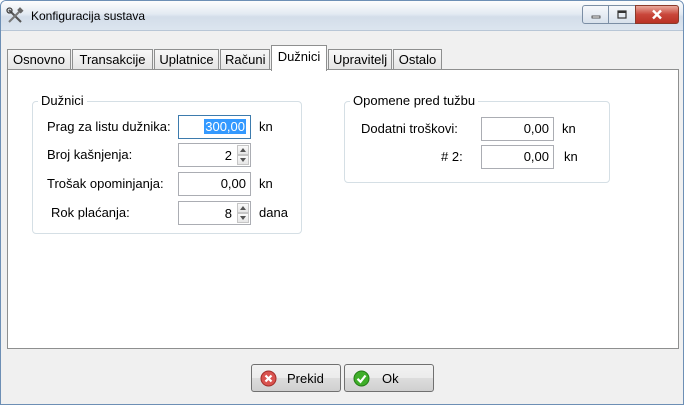 The height and width of the screenshot is (405, 684). What do you see at coordinates (536, 128) in the screenshot?
I see `dodatni-troskovi-value: 0,00` at bounding box center [536, 128].